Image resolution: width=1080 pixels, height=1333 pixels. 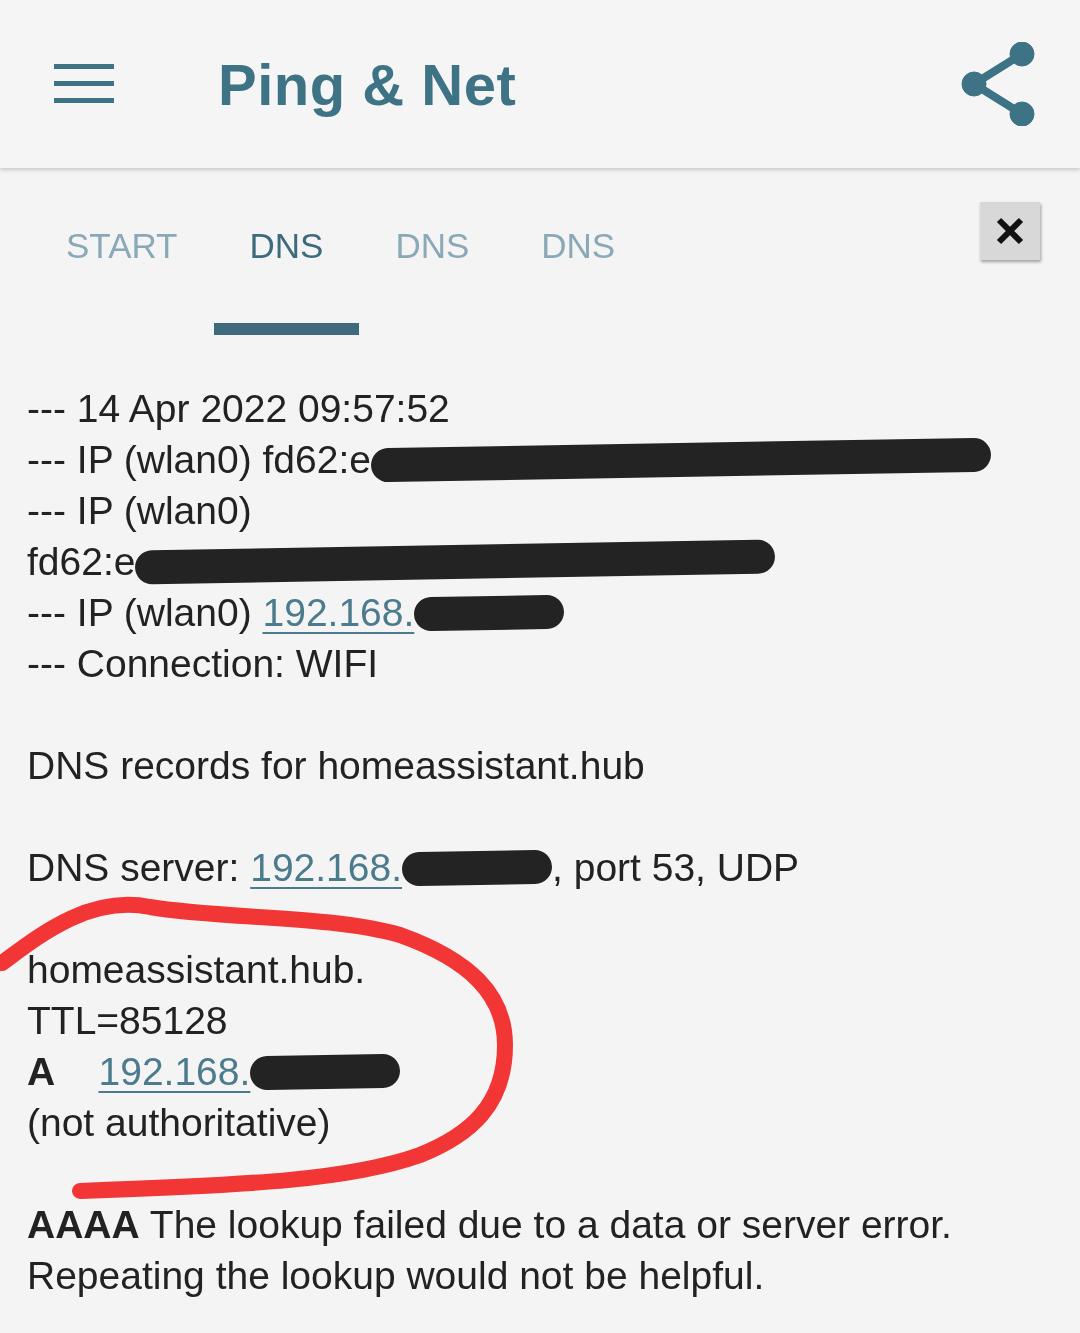 I want to click on log-line: --- 14 Apr 2022 09:57:52, so click(x=239, y=409).